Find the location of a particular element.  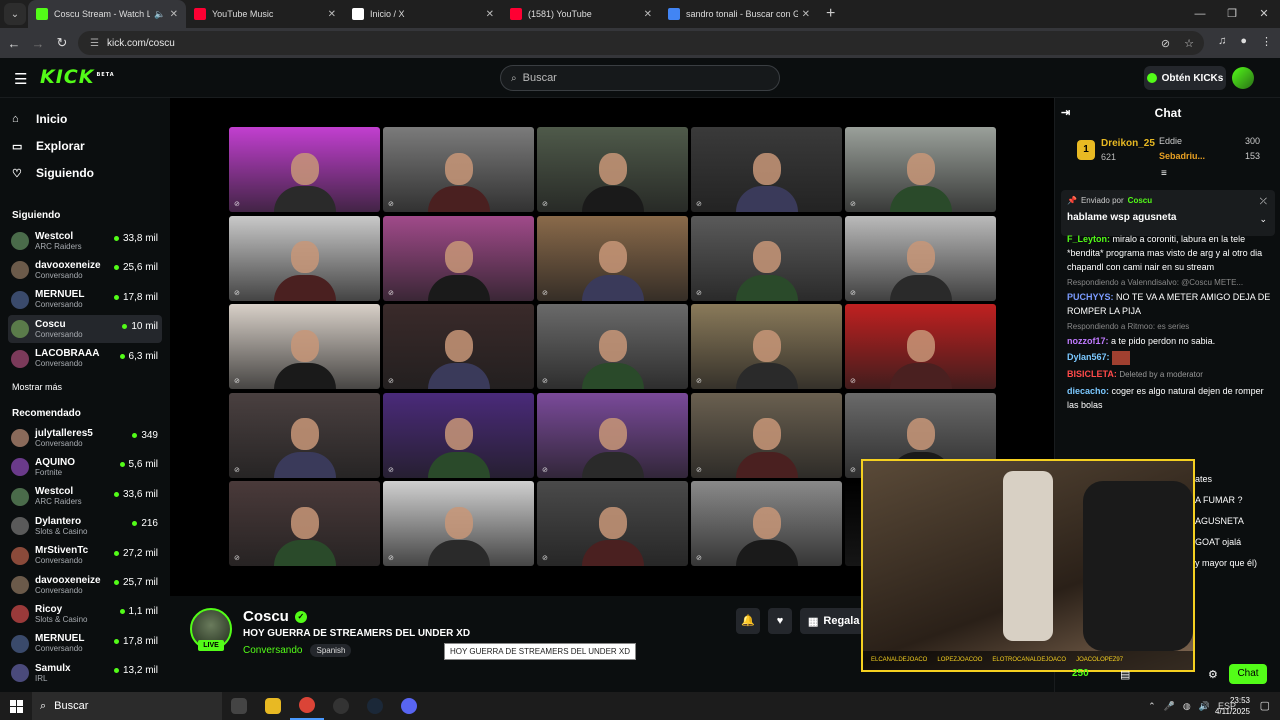

channel-following-item: Westcol ARC Raiders 33,8 mil is located at coordinates (85, 241).